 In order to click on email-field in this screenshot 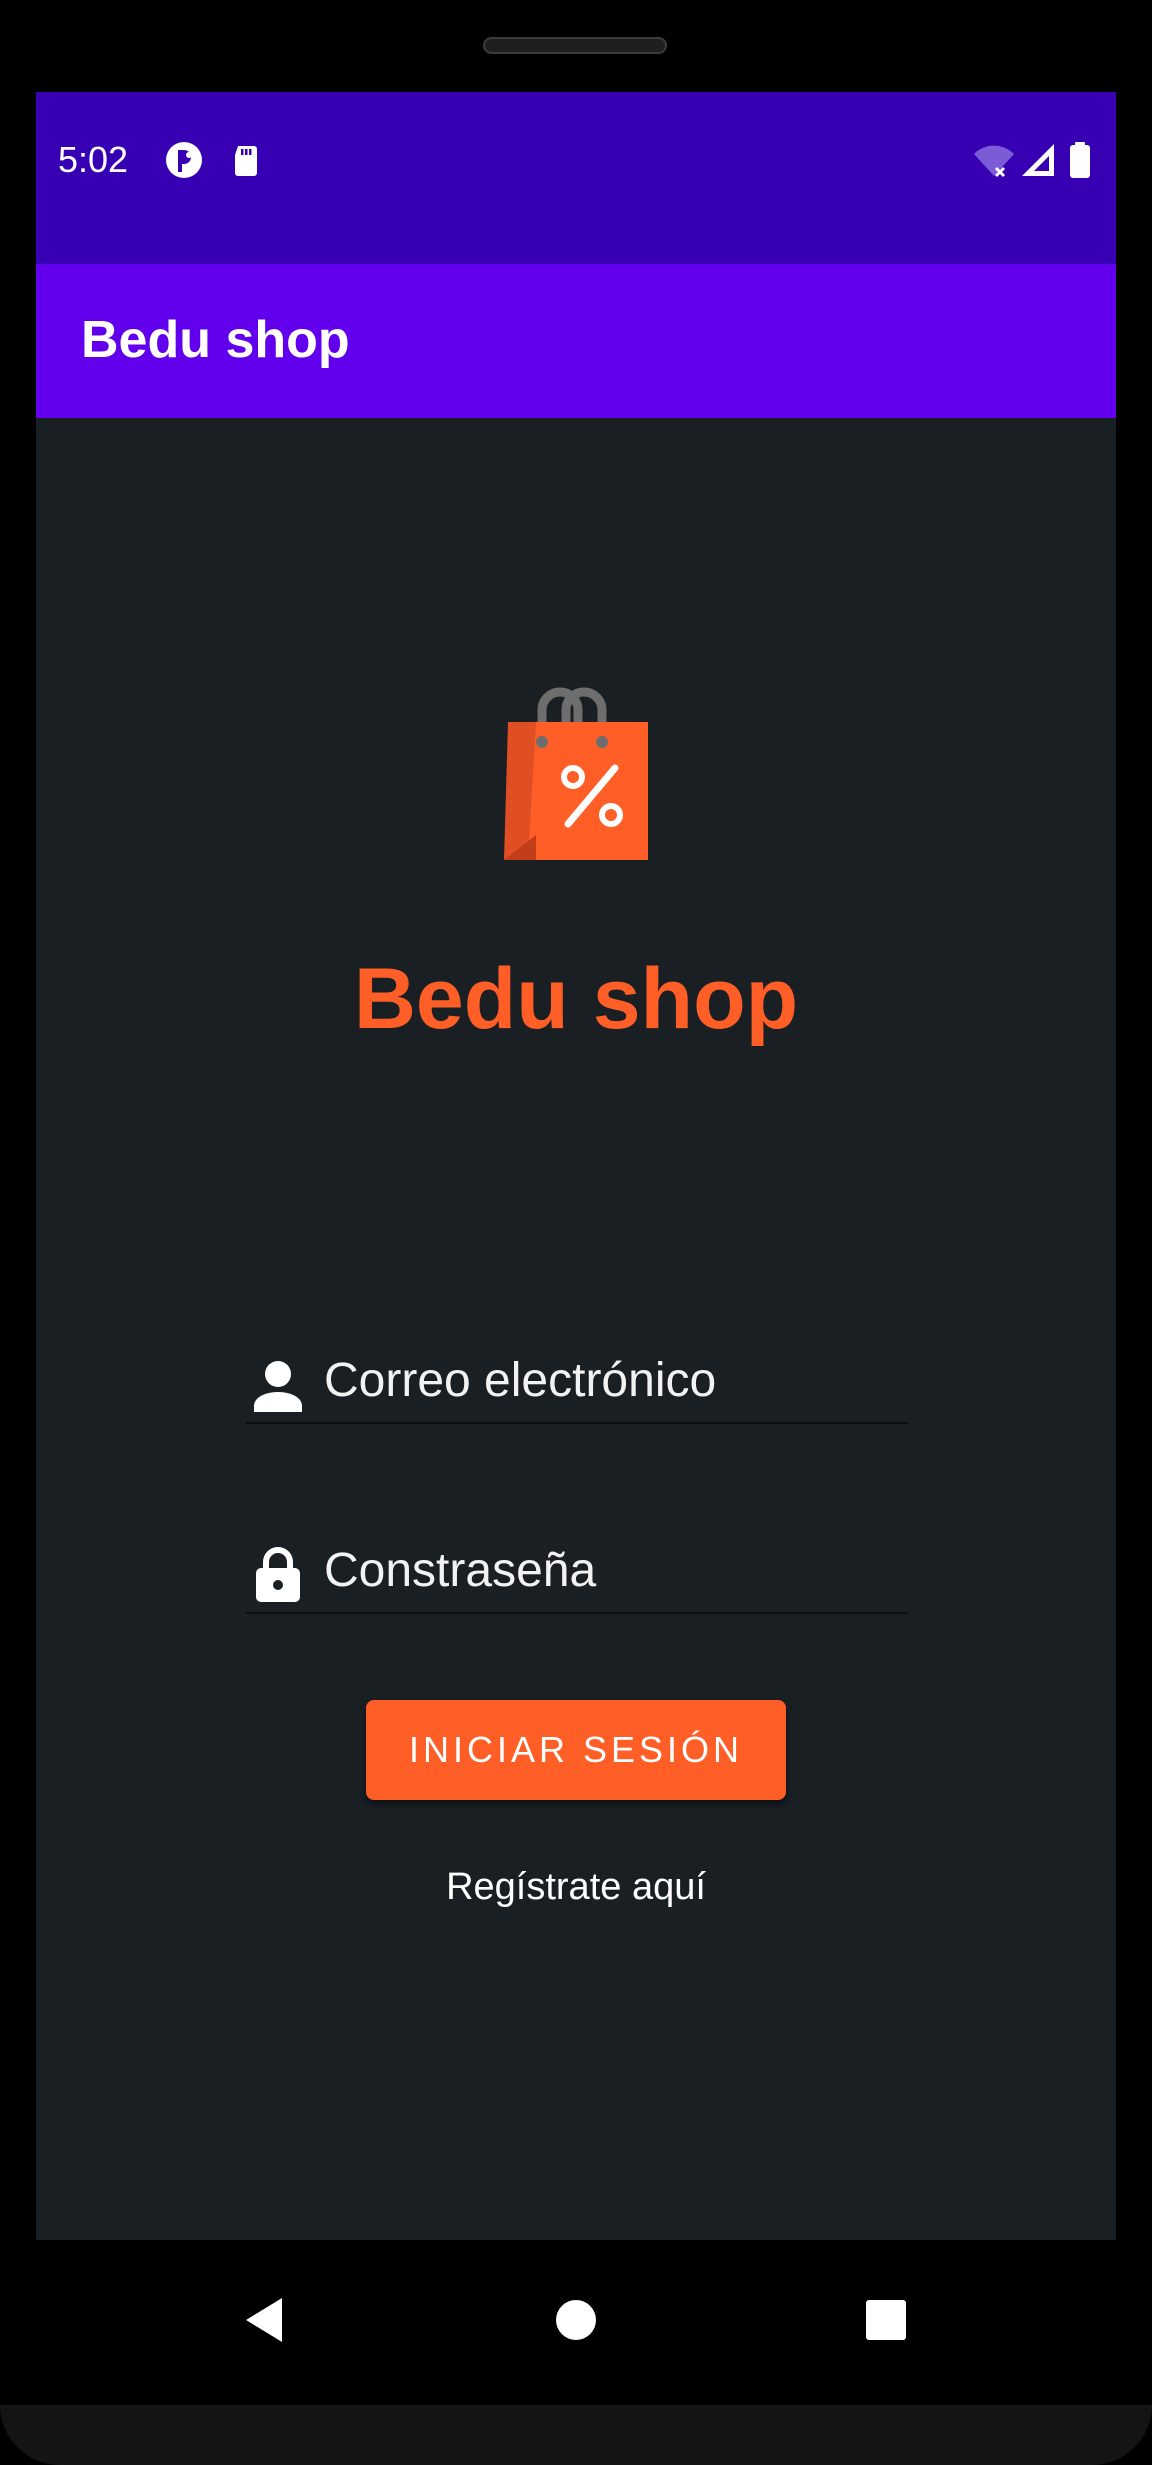, I will do `click(577, 1383)`.